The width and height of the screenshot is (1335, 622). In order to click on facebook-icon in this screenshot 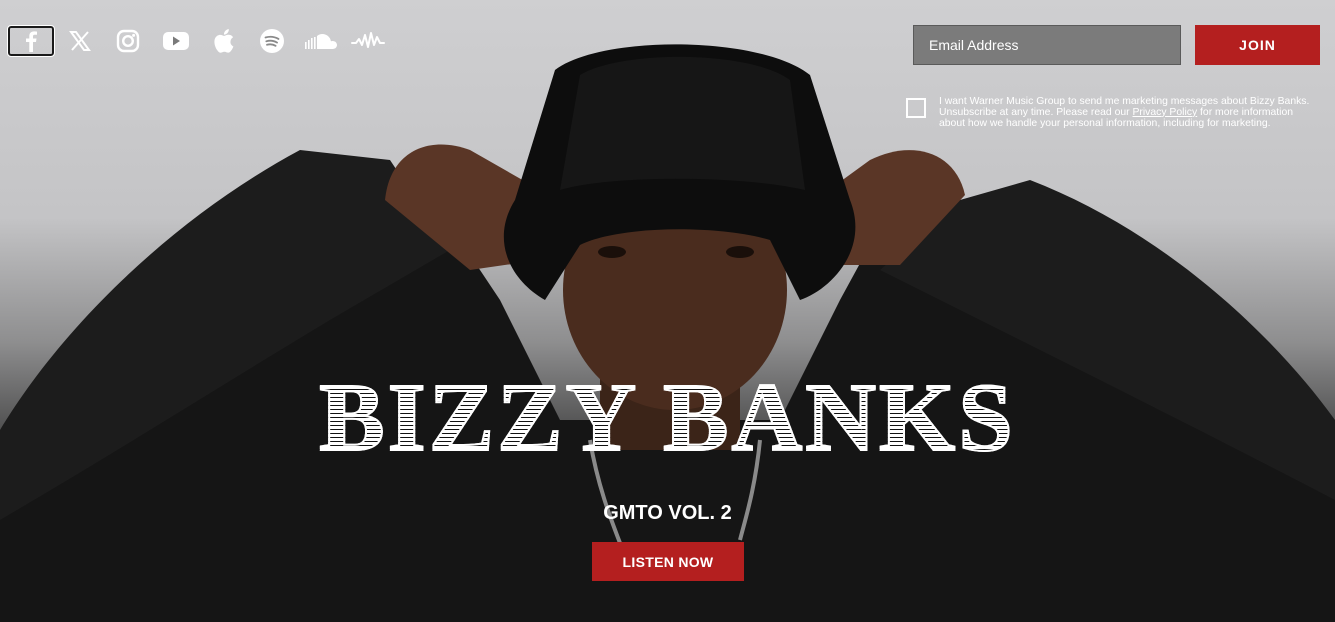, I will do `click(31, 41)`.